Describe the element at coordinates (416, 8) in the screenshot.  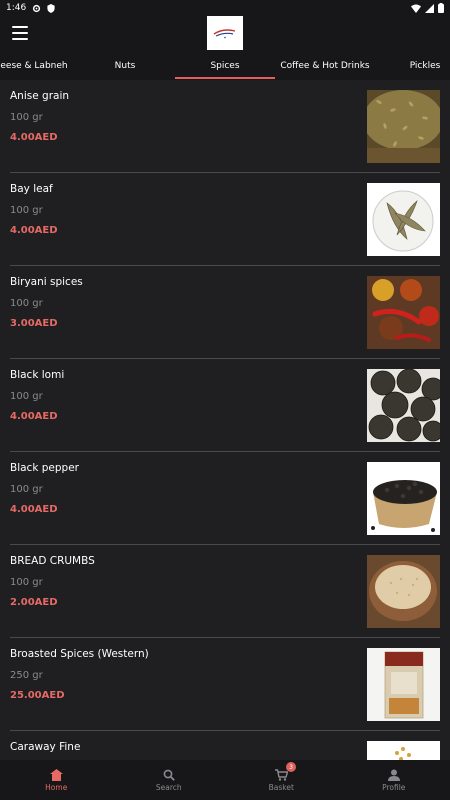
I see `wifi-icon` at that location.